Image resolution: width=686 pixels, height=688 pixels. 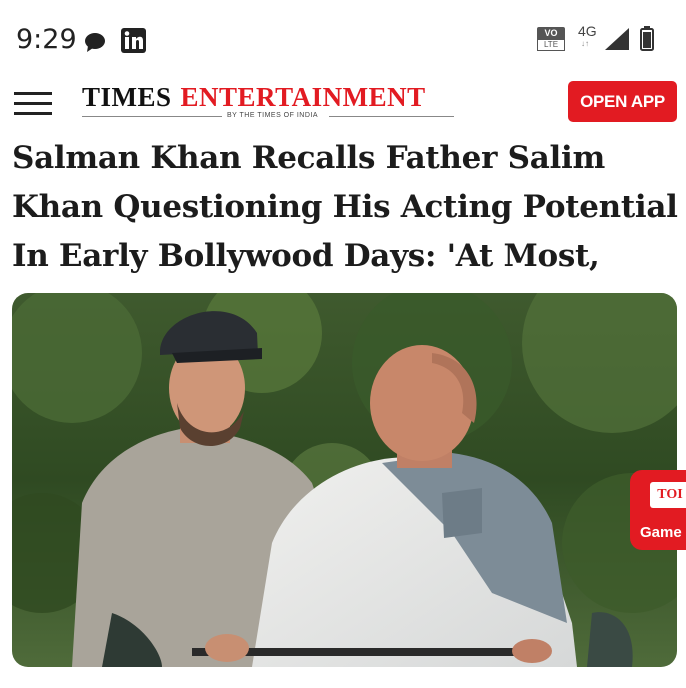 What do you see at coordinates (661, 532) in the screenshot?
I see `games-label: Game` at bounding box center [661, 532].